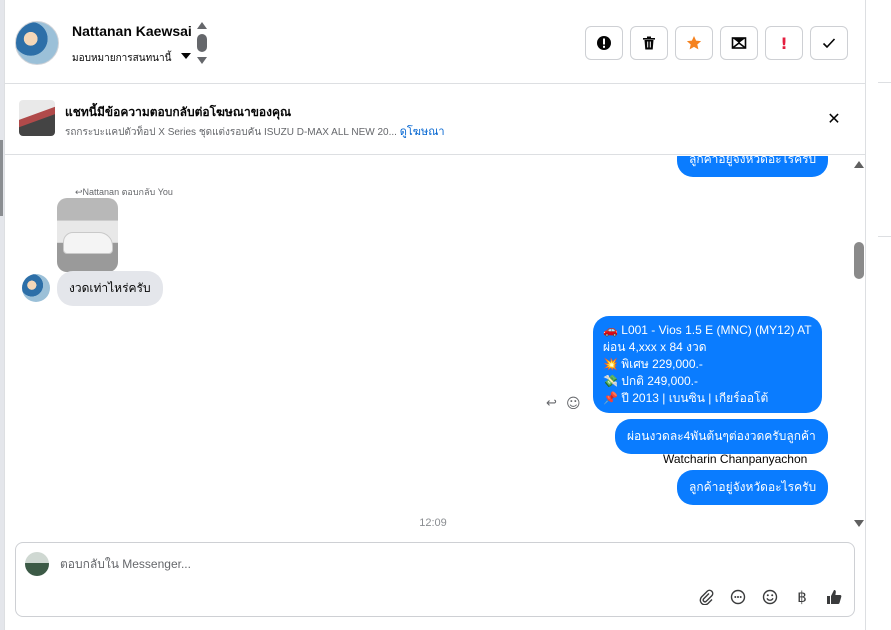 This screenshot has height=630, width=891. What do you see at coordinates (551, 403) in the screenshot?
I see `reply-arrow-icon: ↩` at bounding box center [551, 403].